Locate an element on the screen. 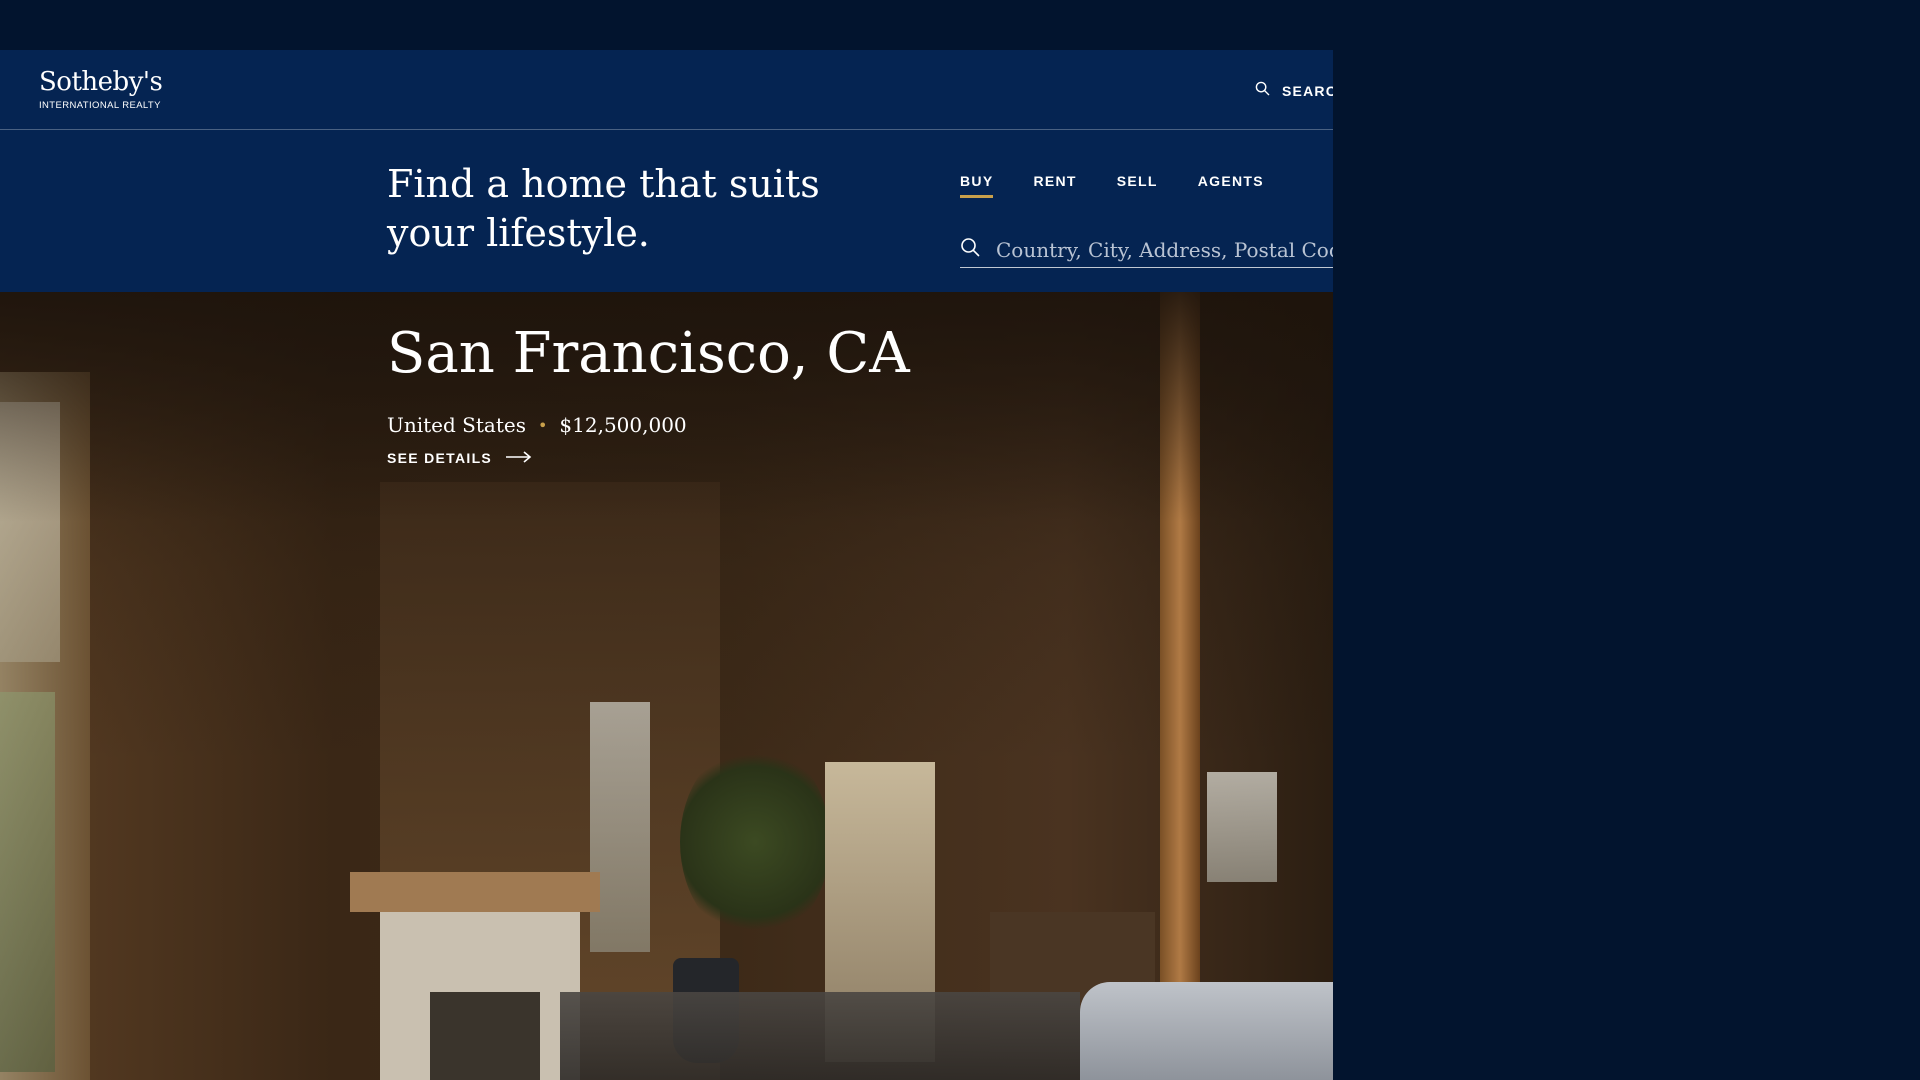 The height and width of the screenshot is (1080, 1920). window-left-pane-lower-decor is located at coordinates (27, 882).